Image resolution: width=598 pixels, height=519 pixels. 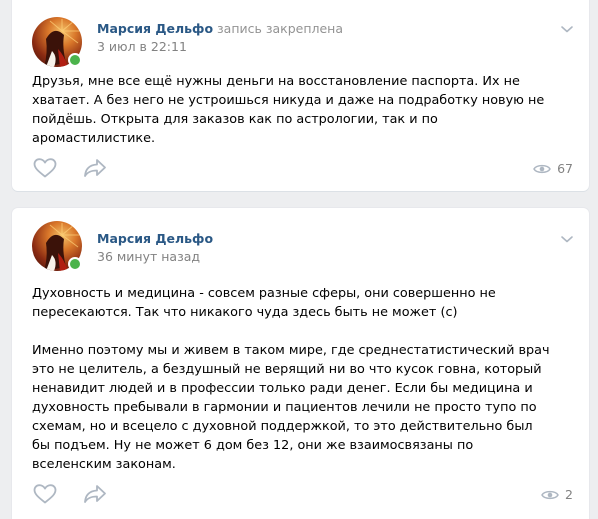 I want to click on views-count: 2, so click(x=569, y=494).